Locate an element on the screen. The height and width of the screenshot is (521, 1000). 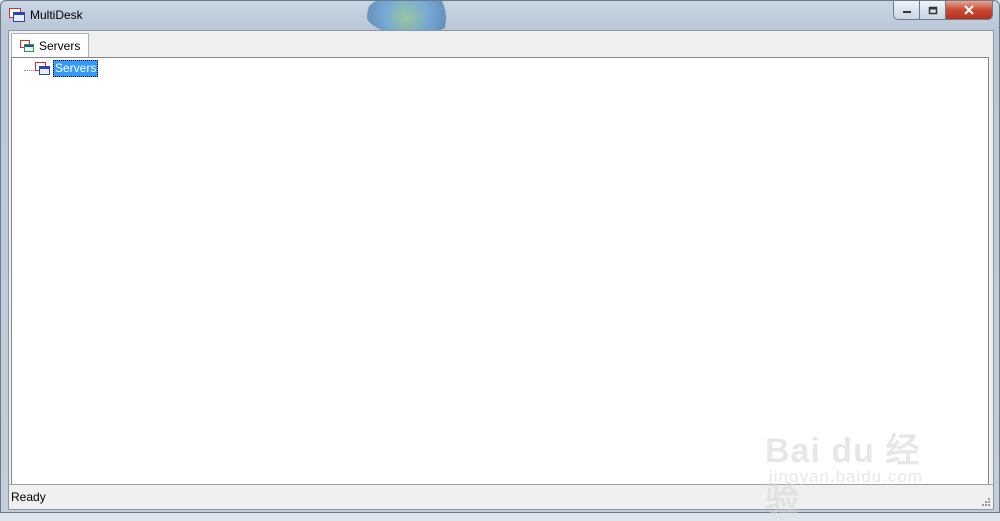
app-icon is located at coordinates (17, 15).